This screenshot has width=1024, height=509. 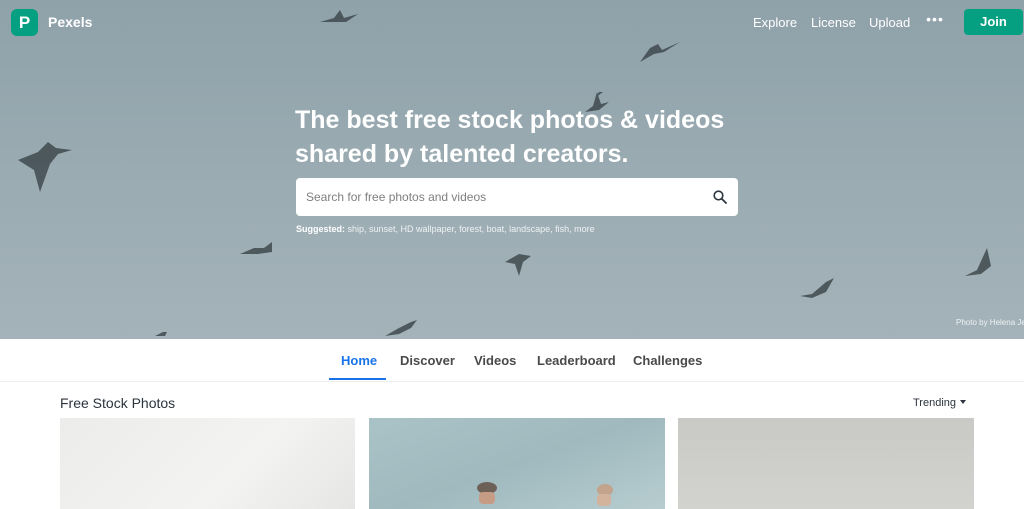 What do you see at coordinates (775, 22) in the screenshot?
I see `nav-explore: Explore` at bounding box center [775, 22].